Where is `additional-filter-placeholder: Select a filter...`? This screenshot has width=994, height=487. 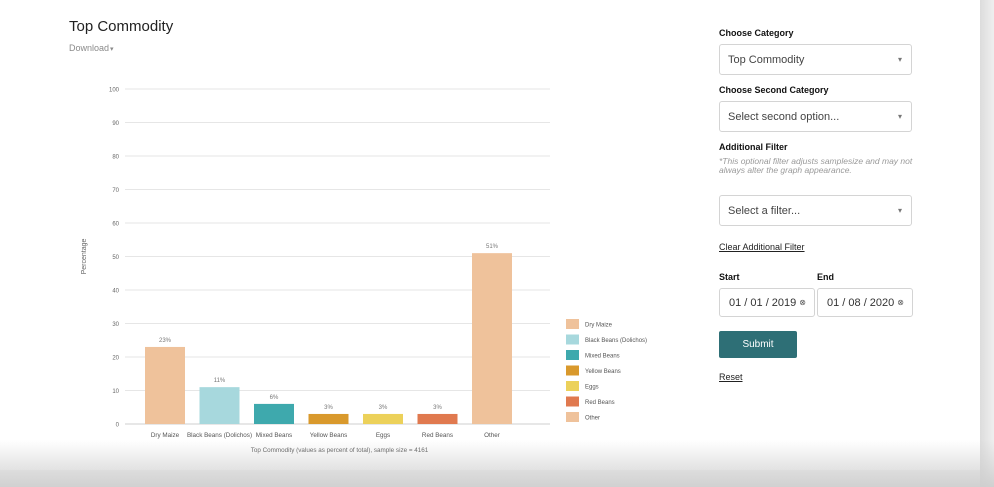
additional-filter-placeholder: Select a filter... is located at coordinates (764, 210).